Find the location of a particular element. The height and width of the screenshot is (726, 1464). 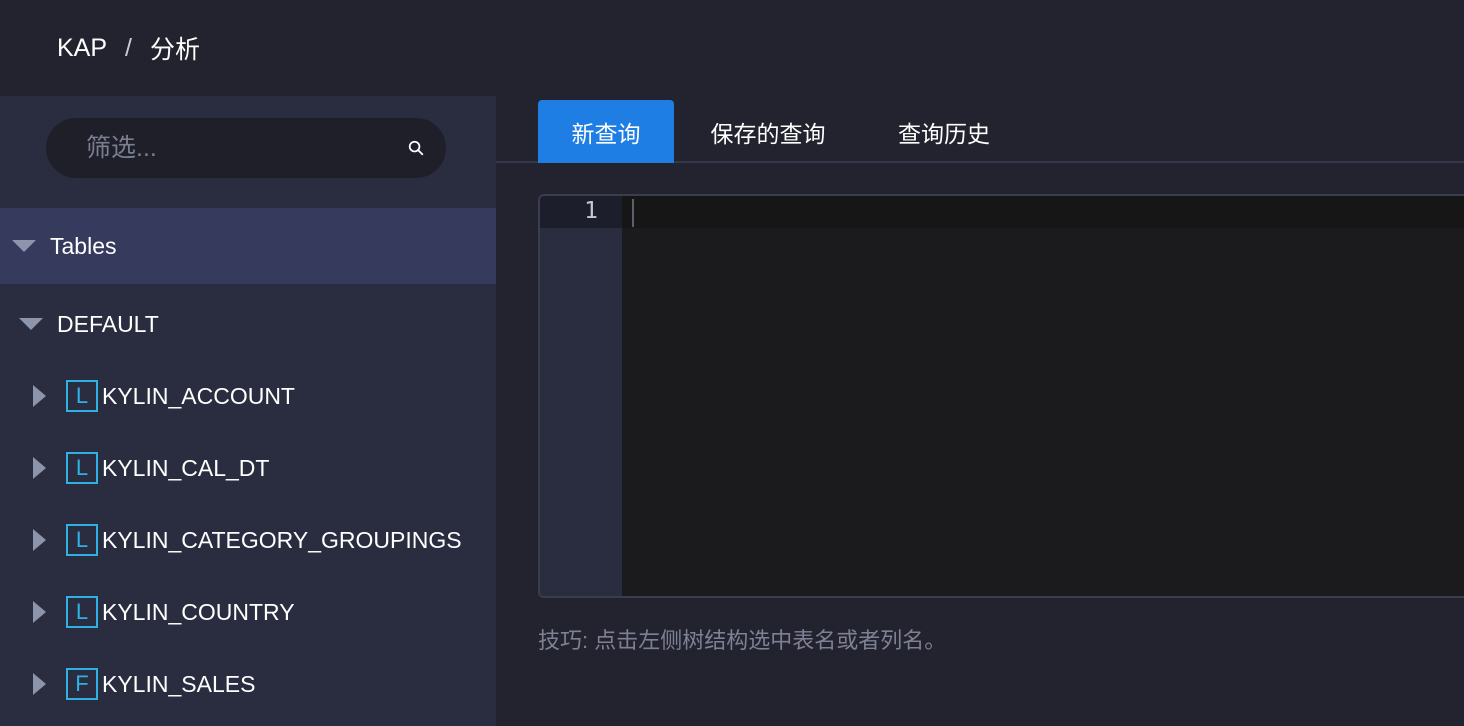

tab-query-history: 查询历史 is located at coordinates (944, 131).